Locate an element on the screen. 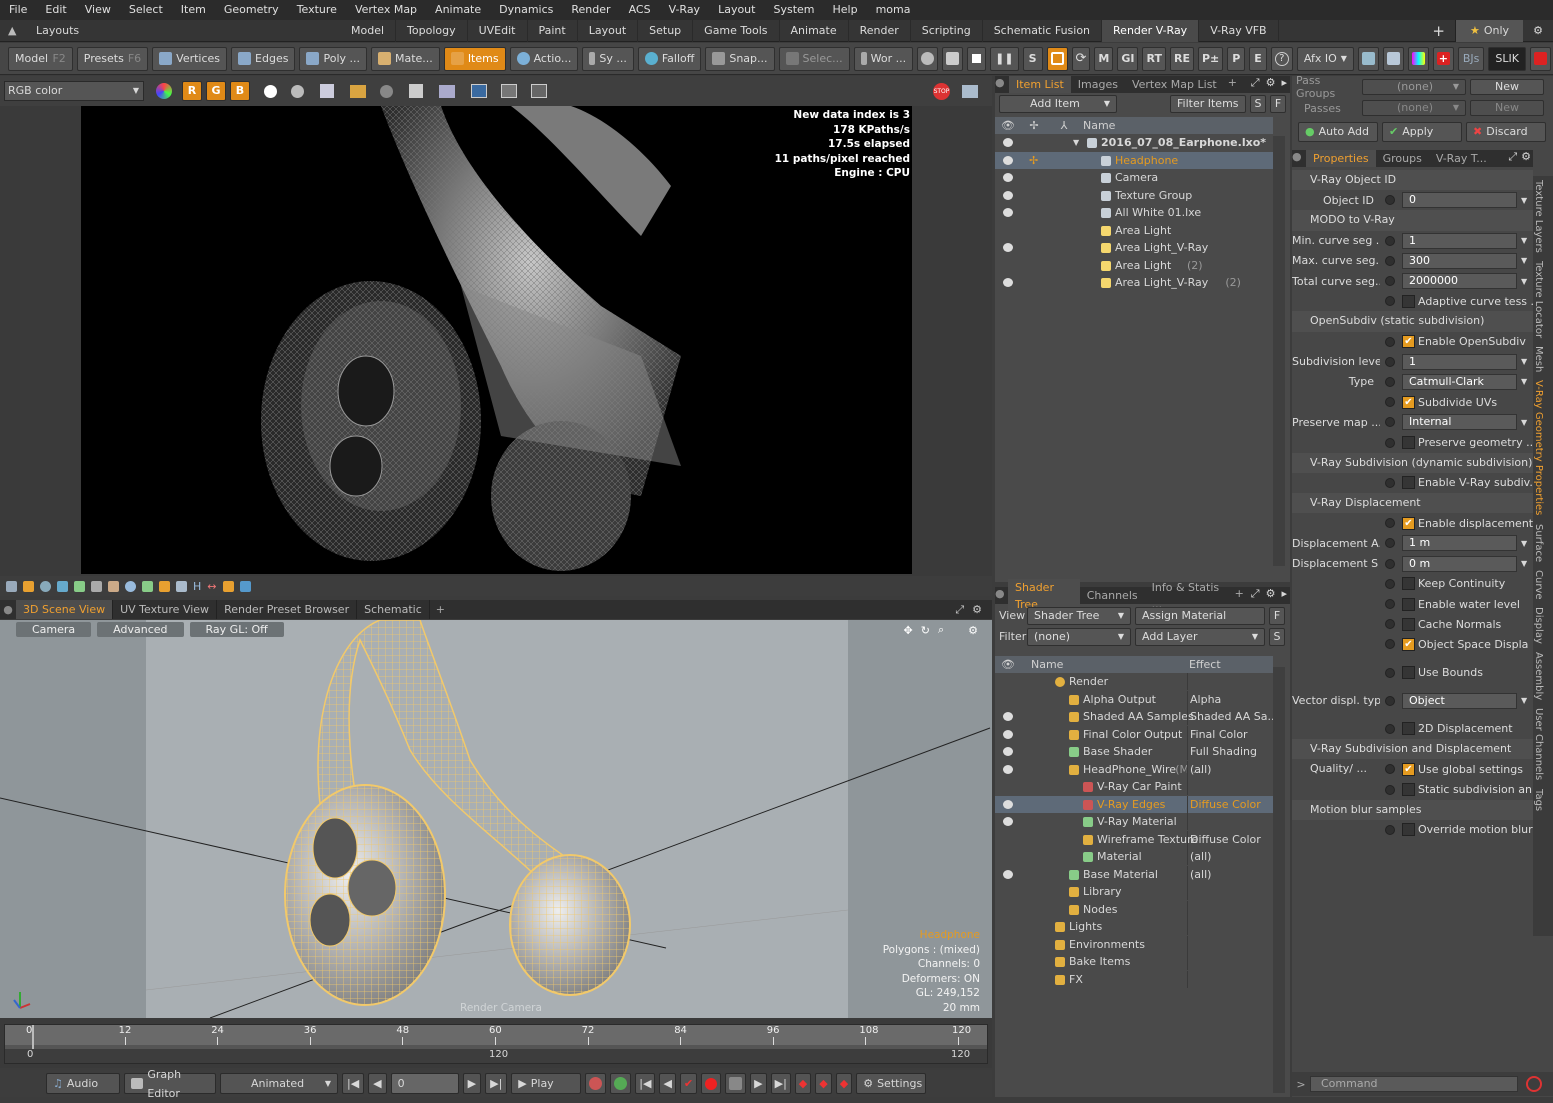  tab-render-preset-browser: Render Preset Browser is located at coordinates (287, 609).